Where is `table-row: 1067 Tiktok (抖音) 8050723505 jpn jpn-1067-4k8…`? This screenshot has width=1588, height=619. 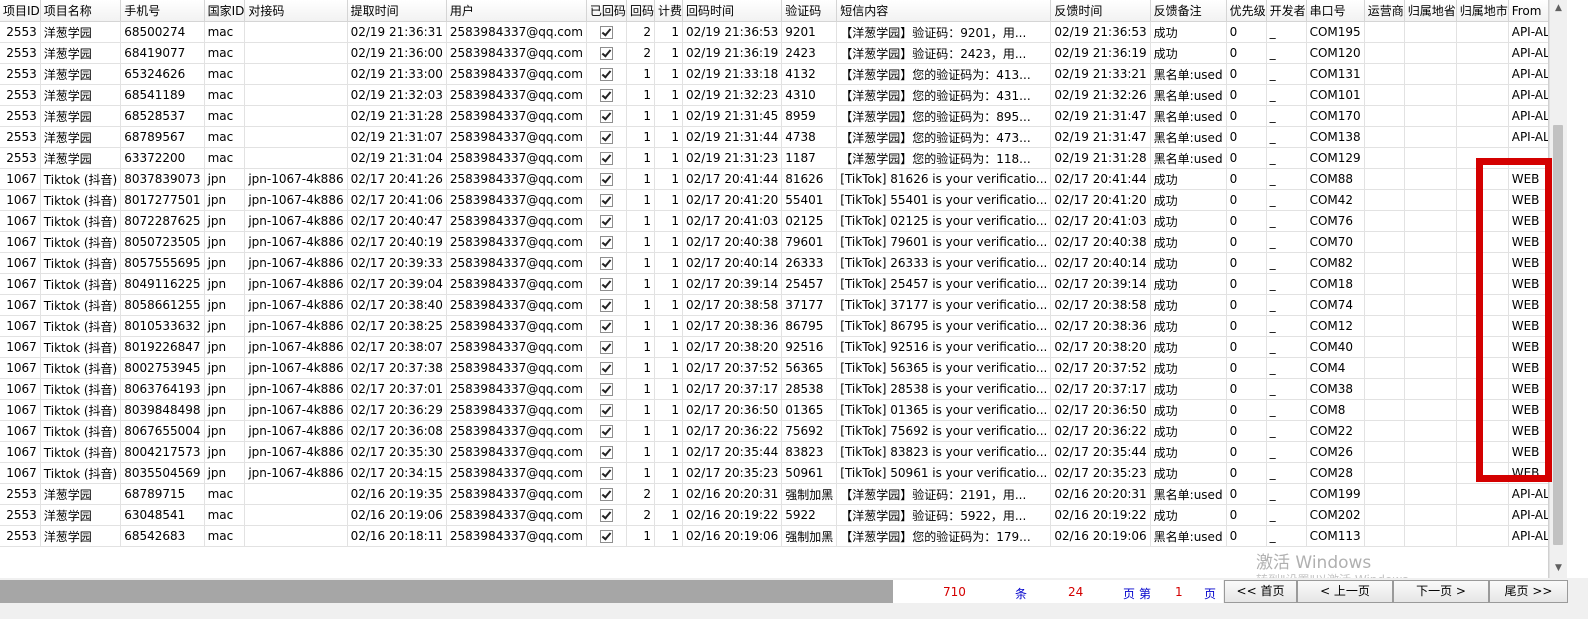 table-row: 1067 Tiktok (抖音) 8050723505 jpn jpn-1067-4k8… is located at coordinates (774, 242).